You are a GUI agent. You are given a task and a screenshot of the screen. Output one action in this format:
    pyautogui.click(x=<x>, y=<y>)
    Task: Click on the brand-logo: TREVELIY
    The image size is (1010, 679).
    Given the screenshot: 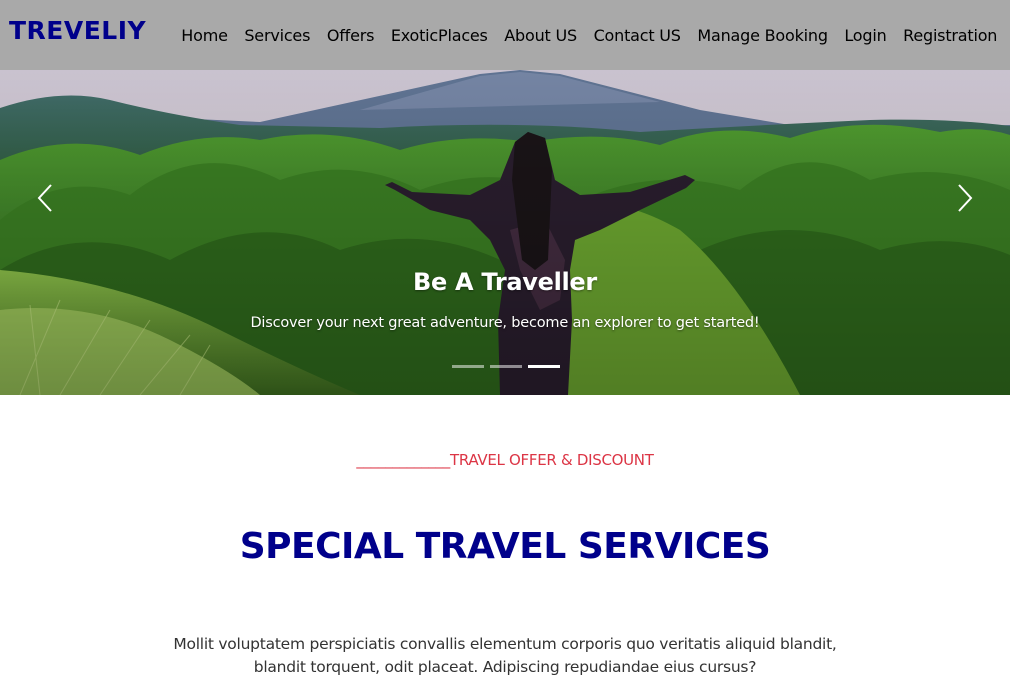 What is the action you would take?
    pyautogui.click(x=77, y=30)
    